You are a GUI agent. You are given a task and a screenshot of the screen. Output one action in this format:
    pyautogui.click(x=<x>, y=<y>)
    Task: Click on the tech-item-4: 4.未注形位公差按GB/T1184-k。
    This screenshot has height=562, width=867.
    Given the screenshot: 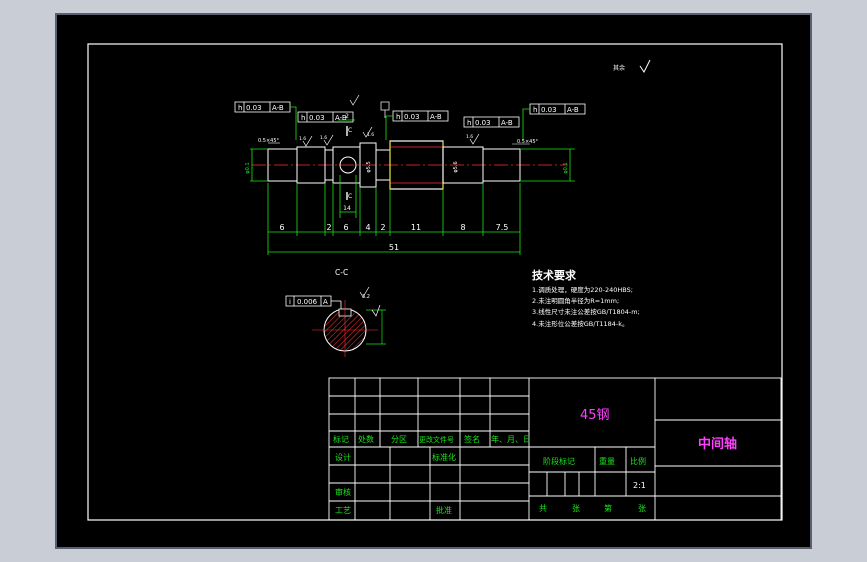 What is the action you would take?
    pyautogui.click(x=580, y=323)
    